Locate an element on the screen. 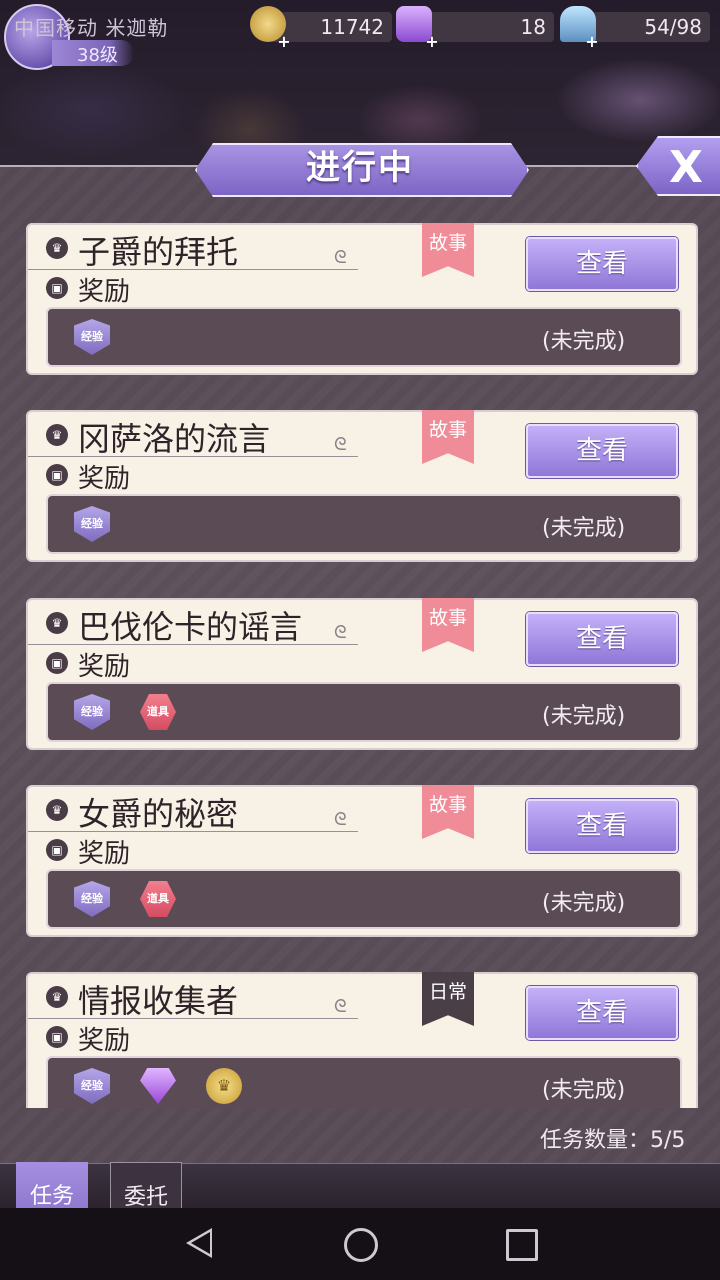 The image size is (720, 1280). back-icon-inner is located at coordinates (200, 1243).